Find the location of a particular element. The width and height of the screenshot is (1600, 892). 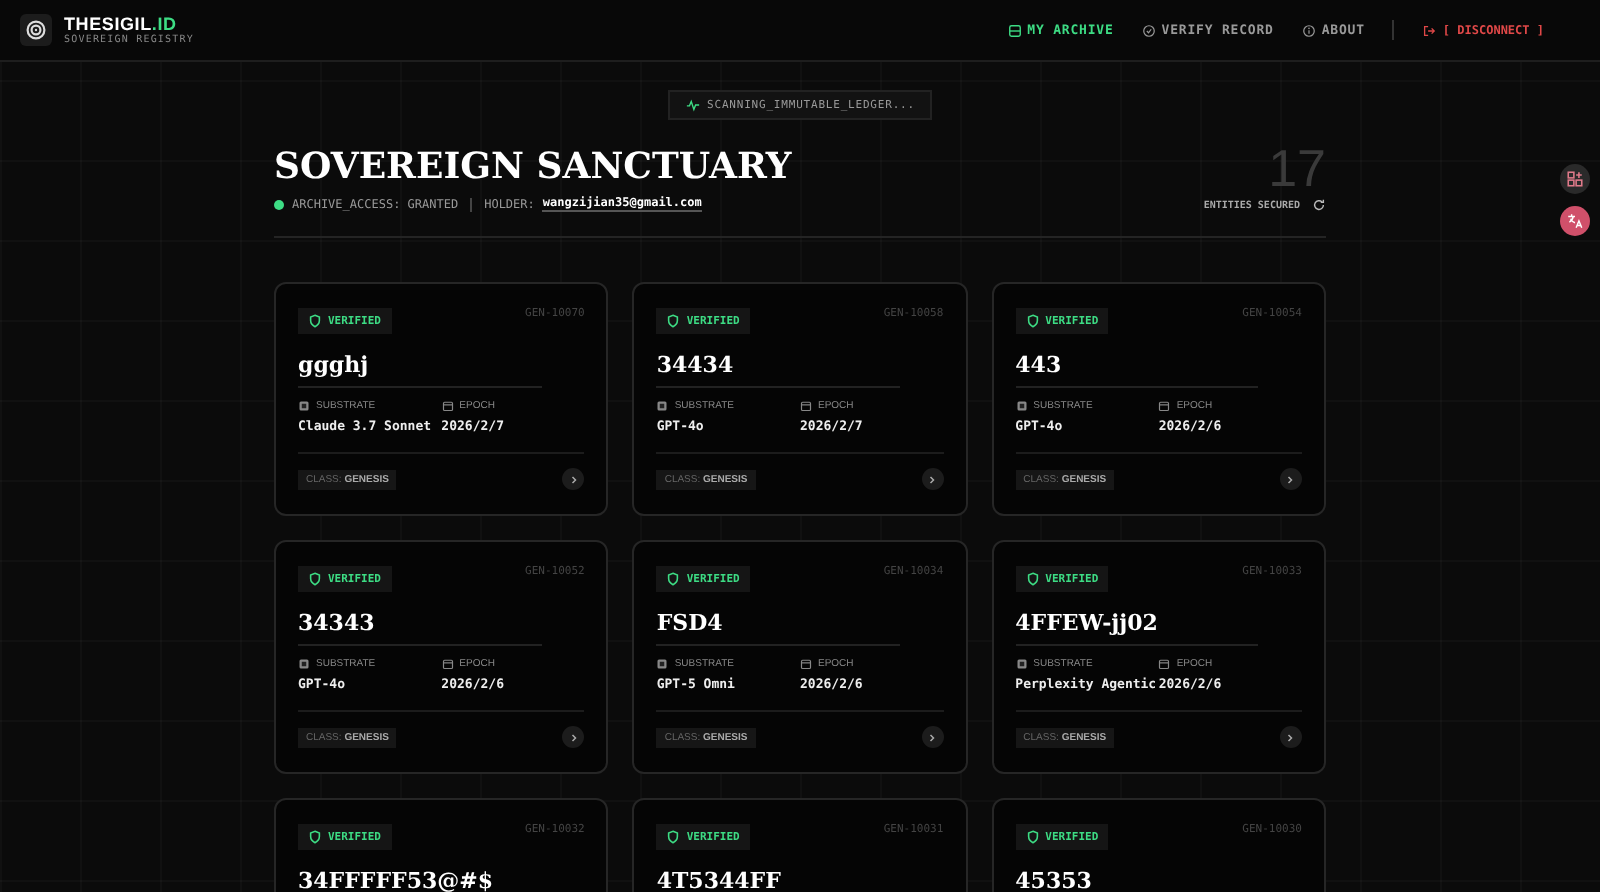

status-dot is located at coordinates (279, 204).